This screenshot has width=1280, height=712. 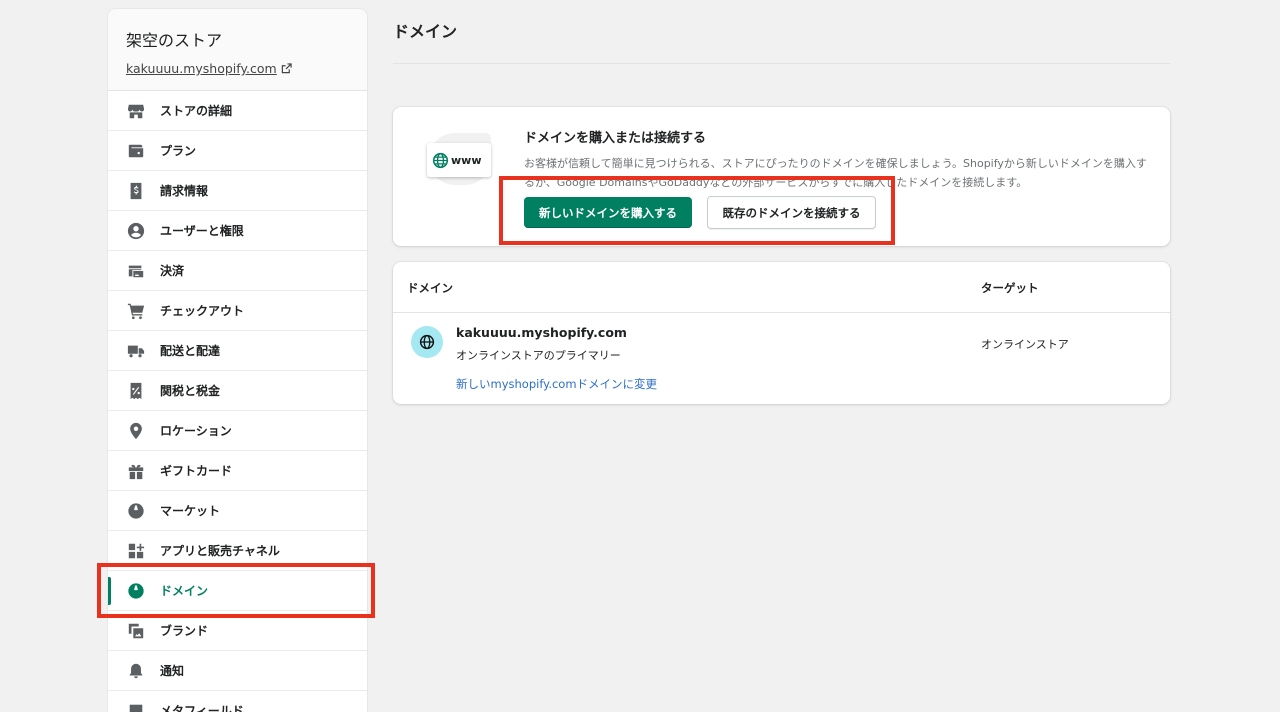 What do you see at coordinates (136, 271) in the screenshot?
I see `payment-card-icon` at bounding box center [136, 271].